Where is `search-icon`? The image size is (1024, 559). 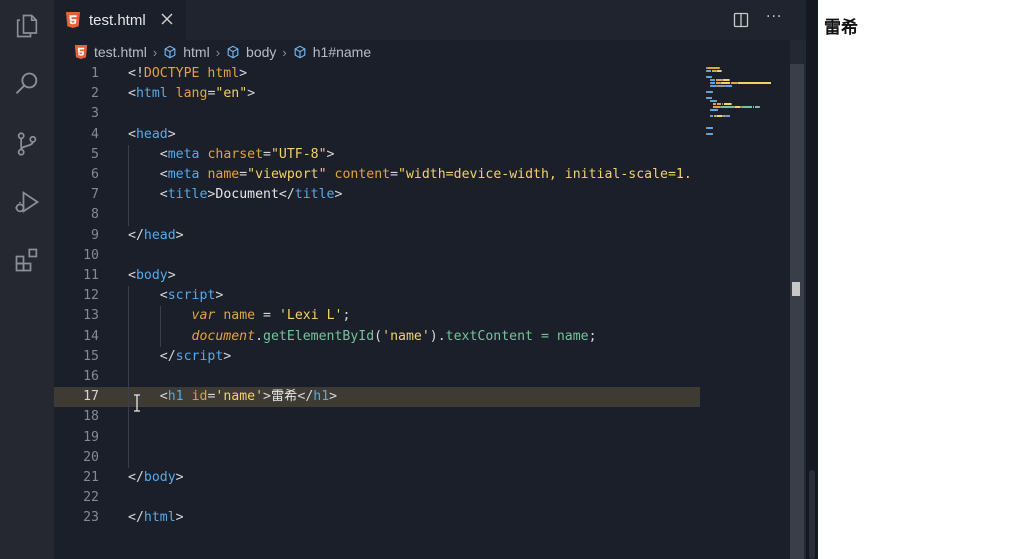 search-icon is located at coordinates (27, 84).